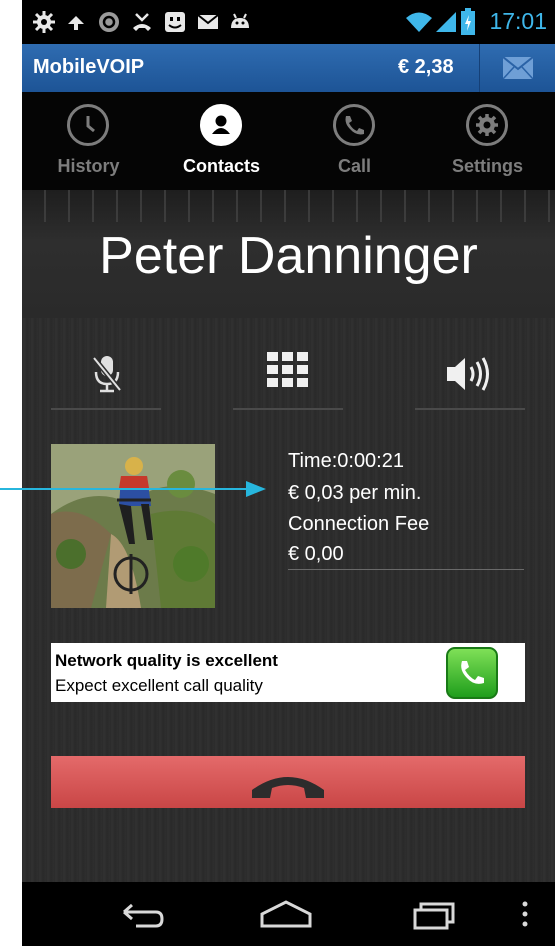 This screenshot has width=556, height=946. I want to click on tab-history: History, so click(88, 141).